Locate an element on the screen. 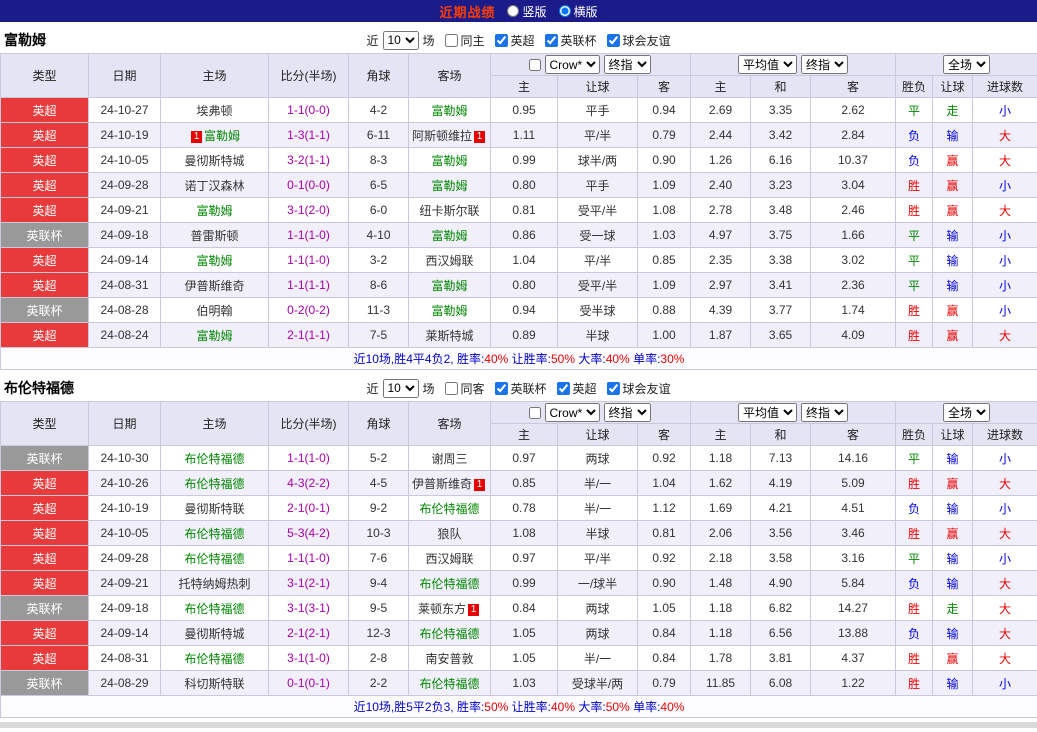 This screenshot has height=732, width=1037. odds-dropdown-cell: Crow* 终指 is located at coordinates (590, 64).